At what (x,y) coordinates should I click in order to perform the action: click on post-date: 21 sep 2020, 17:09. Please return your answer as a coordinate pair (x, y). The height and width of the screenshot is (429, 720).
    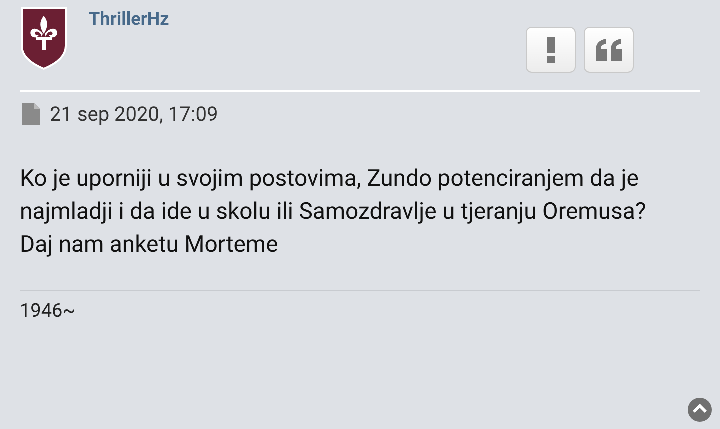
    Looking at the image, I should click on (134, 114).